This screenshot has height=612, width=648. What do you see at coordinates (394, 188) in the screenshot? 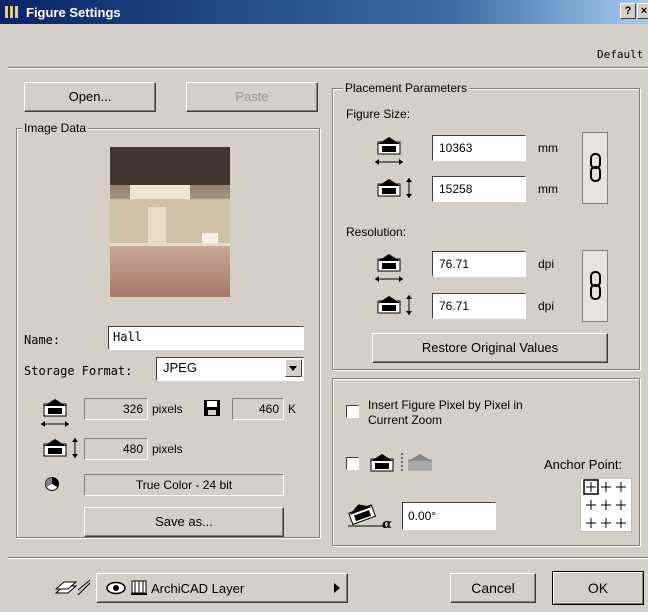
I see `figure-height-icon` at bounding box center [394, 188].